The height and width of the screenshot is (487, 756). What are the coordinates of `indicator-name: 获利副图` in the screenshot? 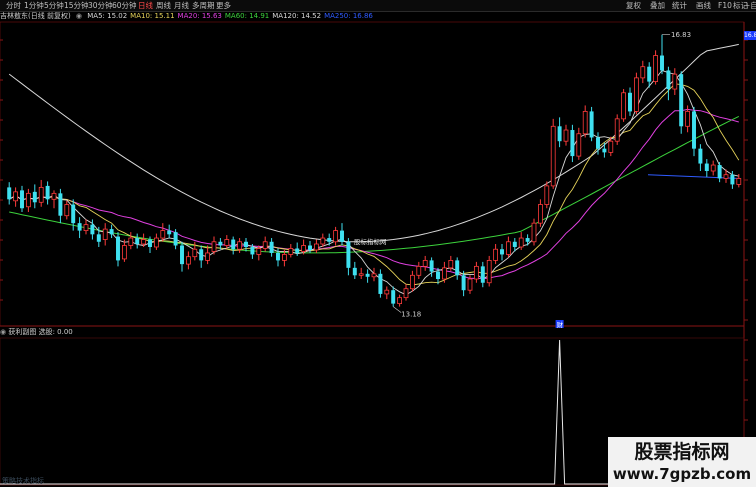 It's located at (22, 332).